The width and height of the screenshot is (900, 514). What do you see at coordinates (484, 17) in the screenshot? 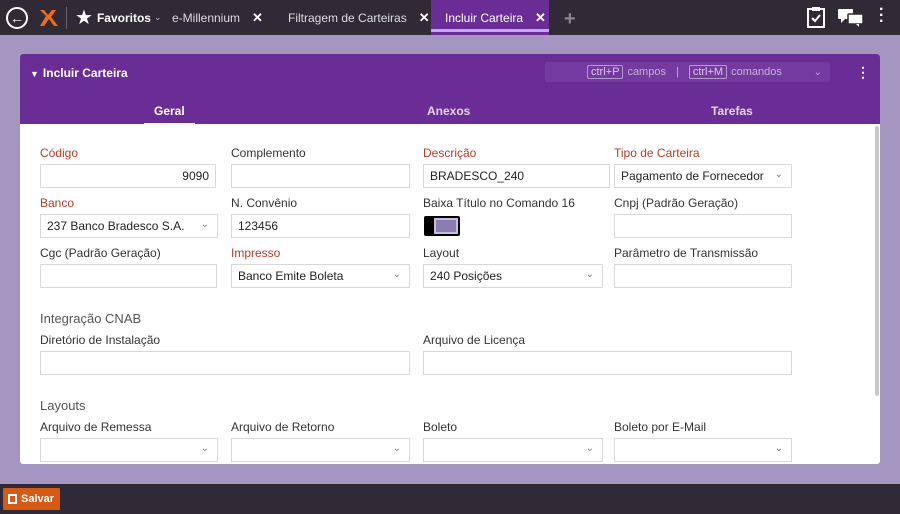
I see `tab-label: Incluir Carteira` at bounding box center [484, 17].